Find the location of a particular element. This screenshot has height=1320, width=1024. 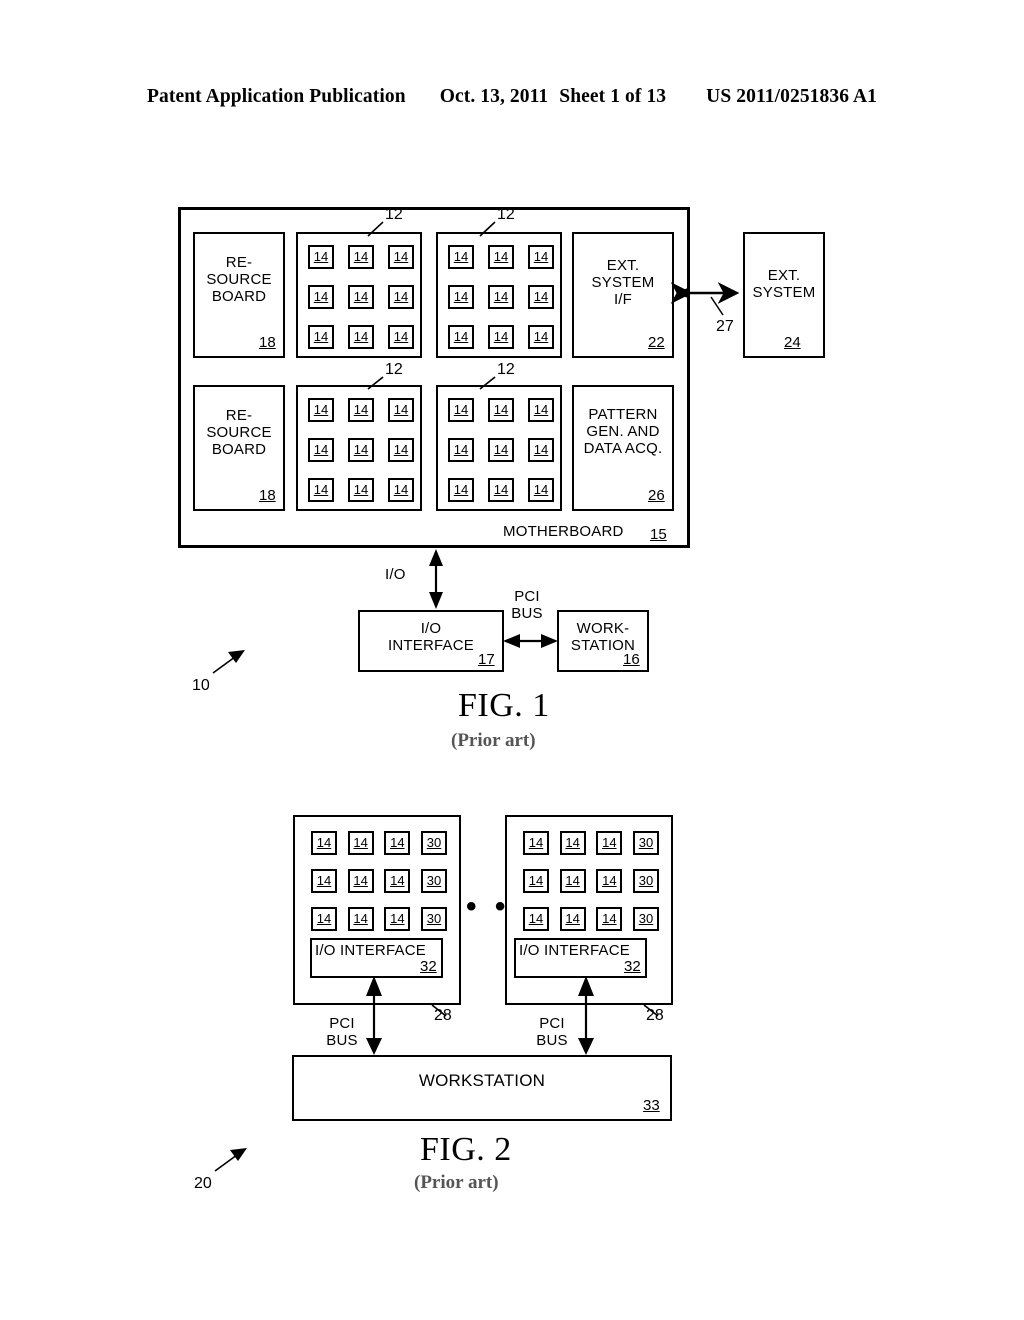

module-grid-3: 14 14 14 14 14 14 14 14 14 is located at coordinates (359, 448).